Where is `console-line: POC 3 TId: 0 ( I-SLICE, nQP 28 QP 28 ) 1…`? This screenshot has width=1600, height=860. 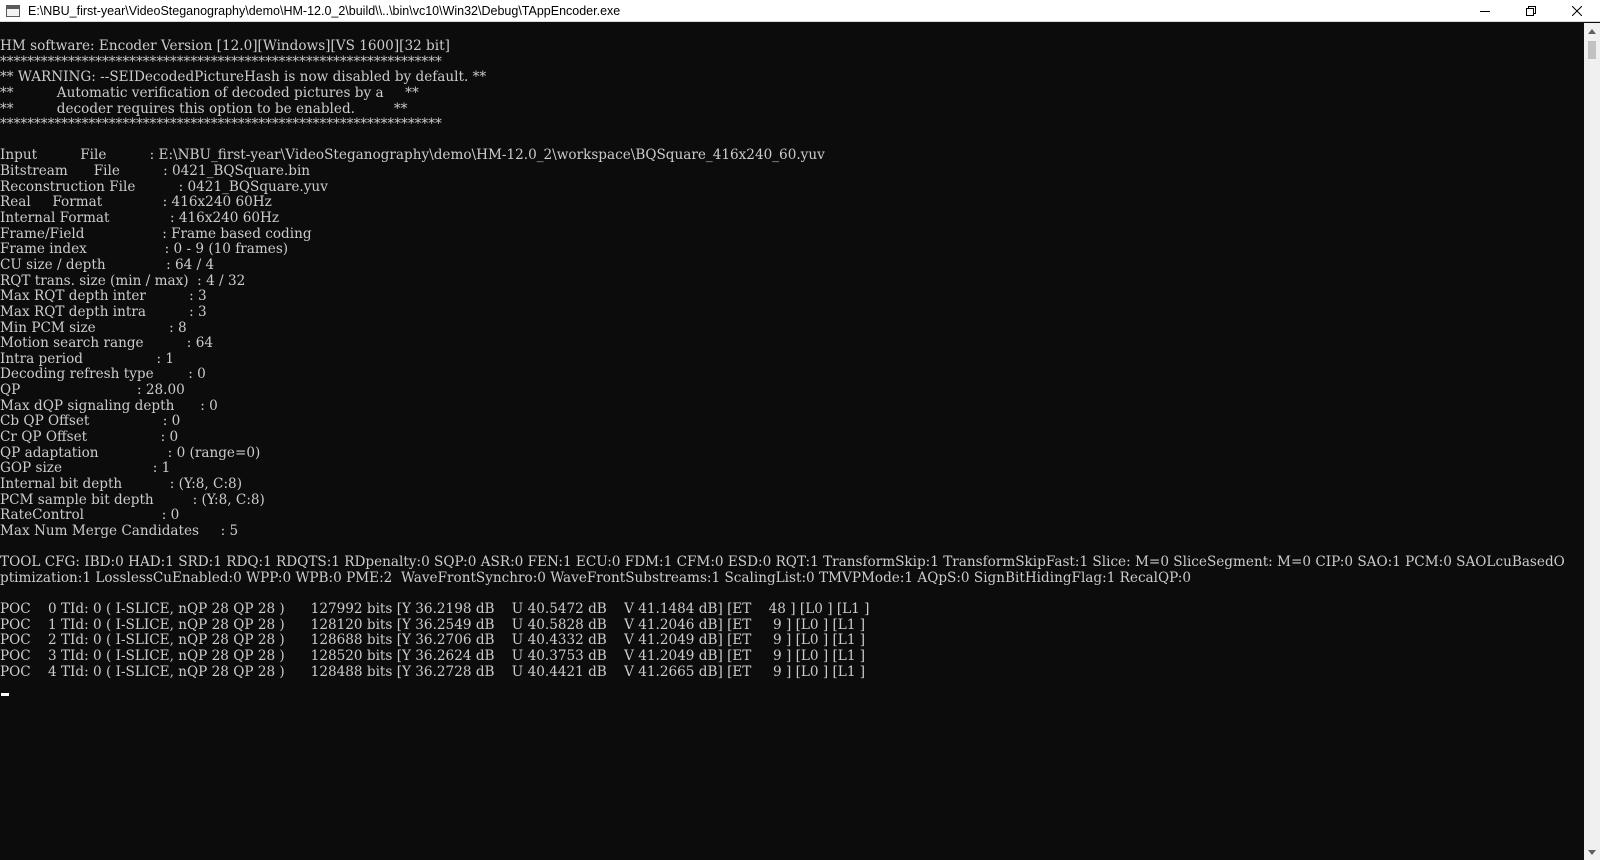
console-line: POC 3 TId: 0 ( I-SLICE, nQP 28 QP 28 ) 1… is located at coordinates (433, 655).